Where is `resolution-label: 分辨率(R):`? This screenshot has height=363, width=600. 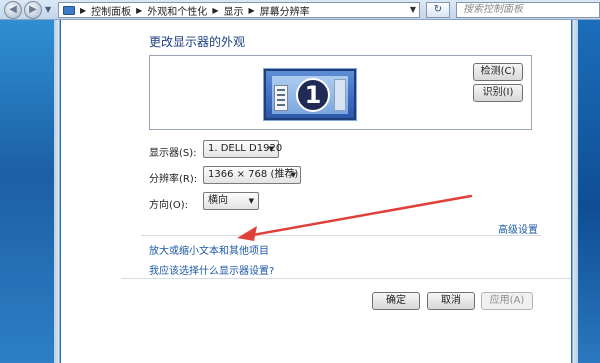 resolution-label: 分辨率(R): is located at coordinates (173, 179).